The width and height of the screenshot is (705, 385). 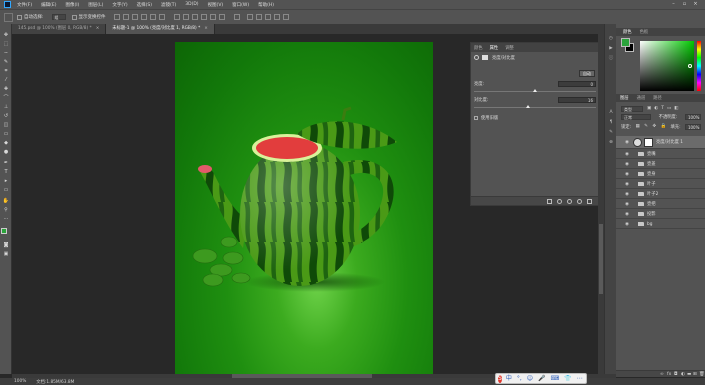 What do you see at coordinates (683, 374) in the screenshot?
I see `new-adjustment-icon: ◐` at bounding box center [683, 374].